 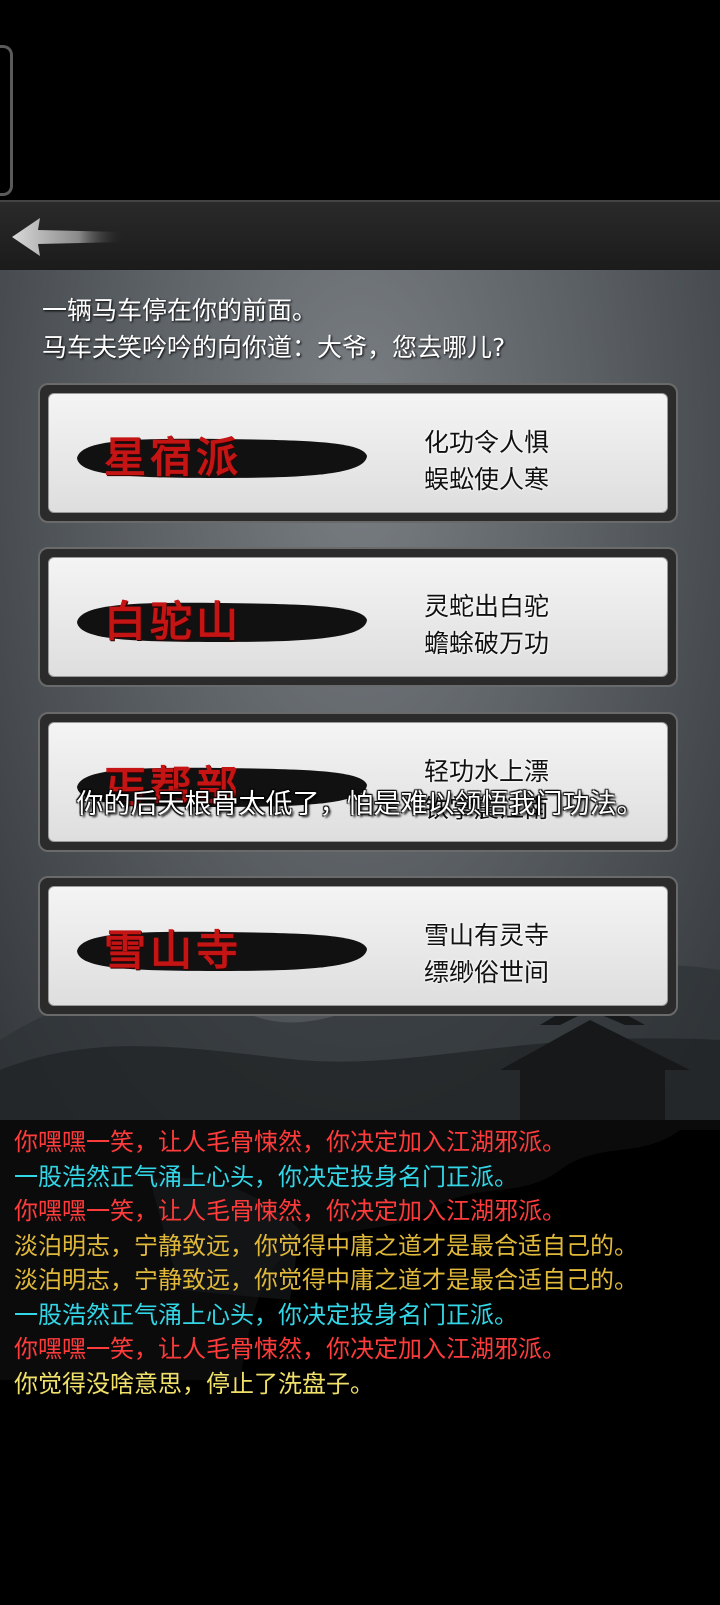 What do you see at coordinates (534, 625) in the screenshot?
I see `sect-motto: 灵蛇出白驼 蟾蜍破万功` at bounding box center [534, 625].